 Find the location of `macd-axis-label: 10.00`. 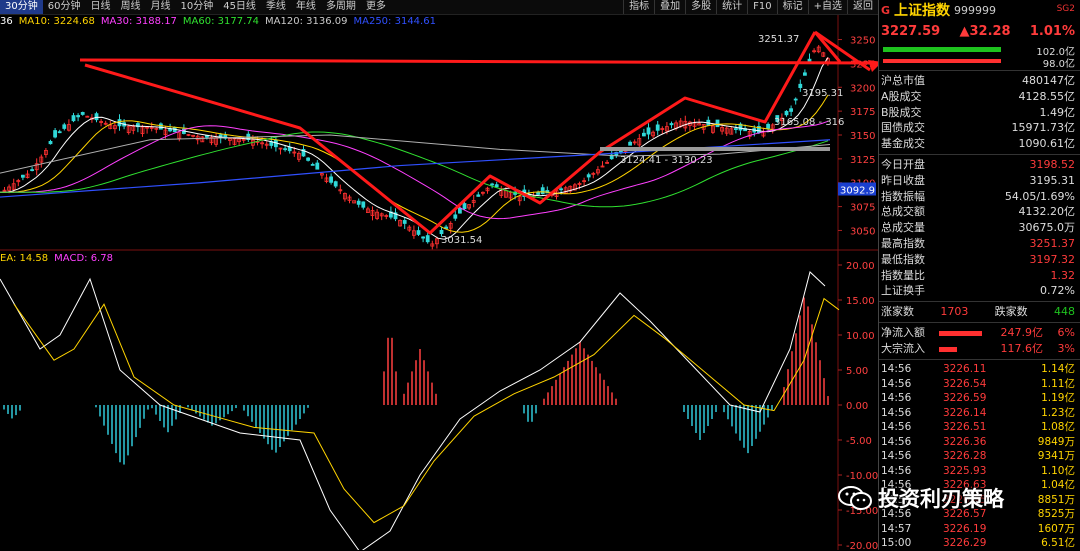

macd-axis-label: 10.00 is located at coordinates (860, 336).